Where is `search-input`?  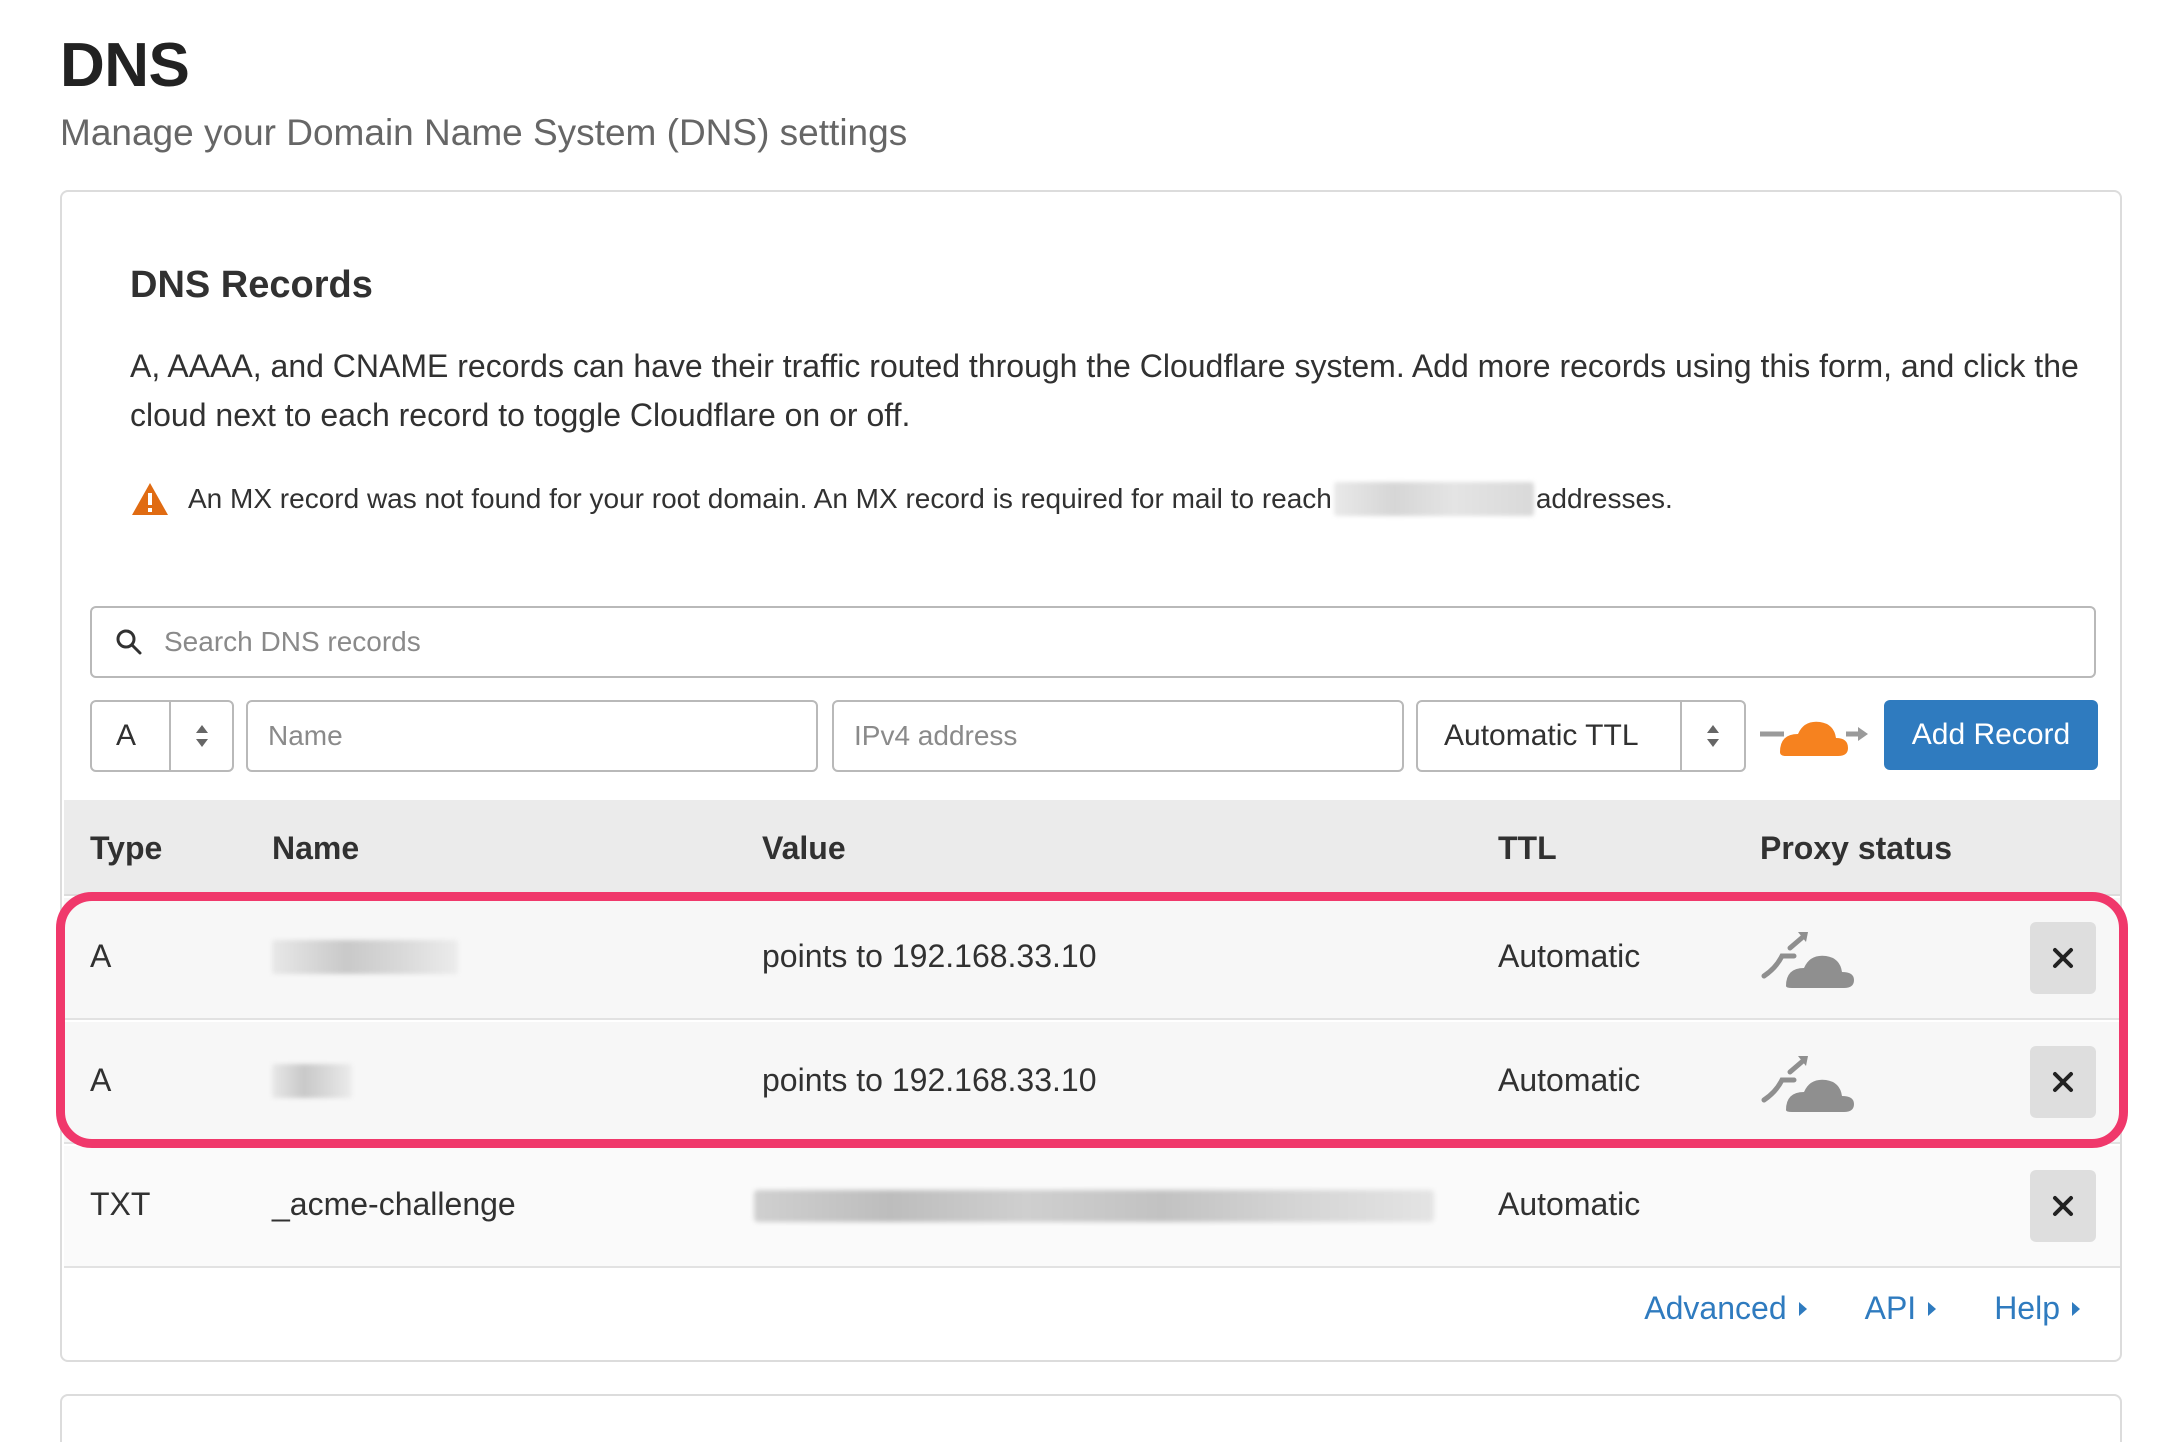
search-input is located at coordinates (1114, 642).